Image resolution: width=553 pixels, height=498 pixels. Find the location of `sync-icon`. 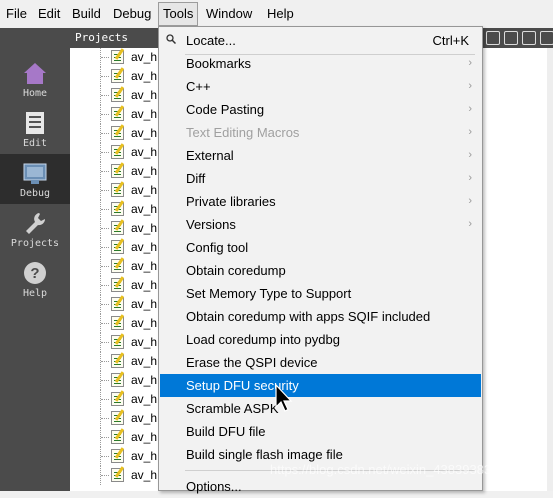

sync-icon is located at coordinates (493, 38).